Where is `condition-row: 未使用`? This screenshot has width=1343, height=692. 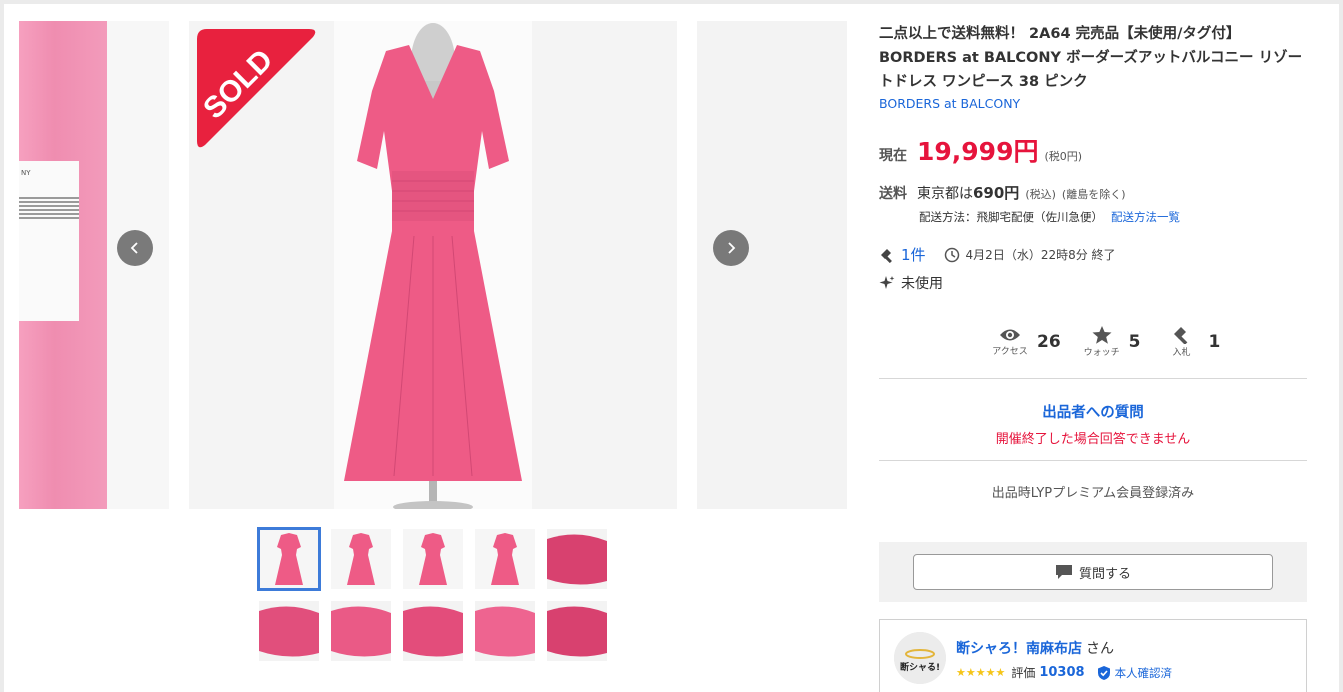 condition-row: 未使用 is located at coordinates (911, 283).